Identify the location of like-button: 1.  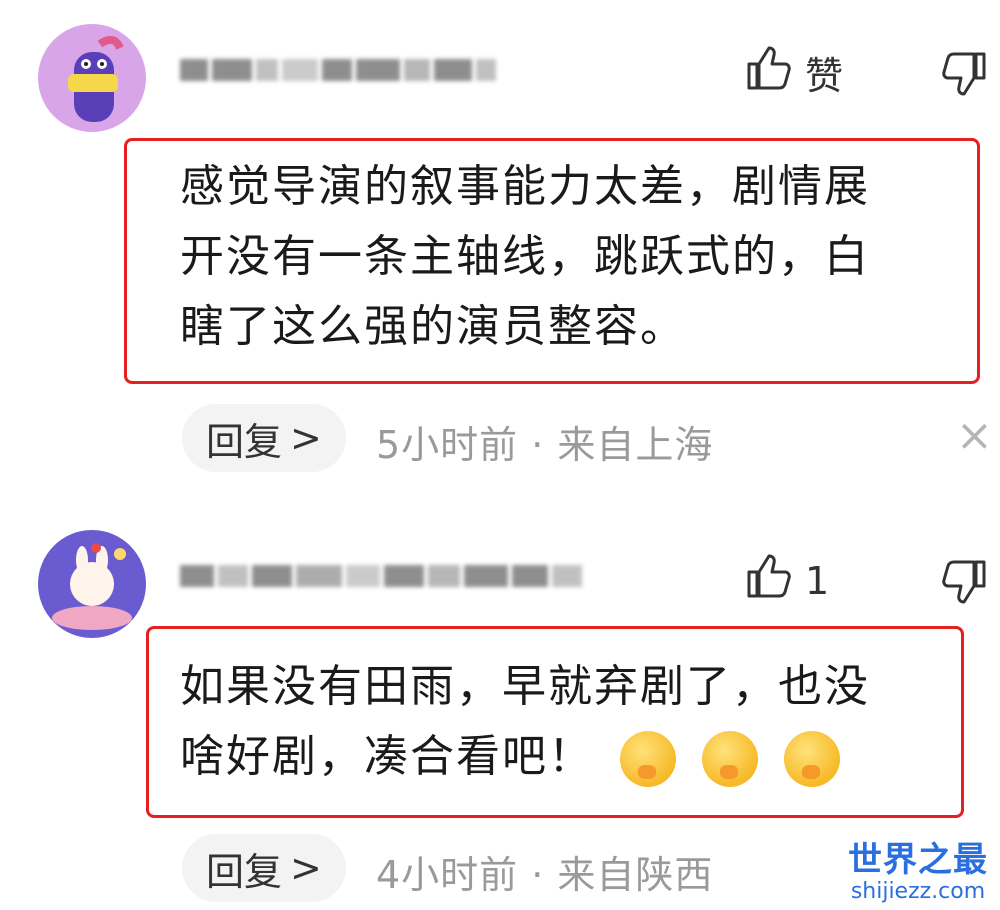
(787, 580).